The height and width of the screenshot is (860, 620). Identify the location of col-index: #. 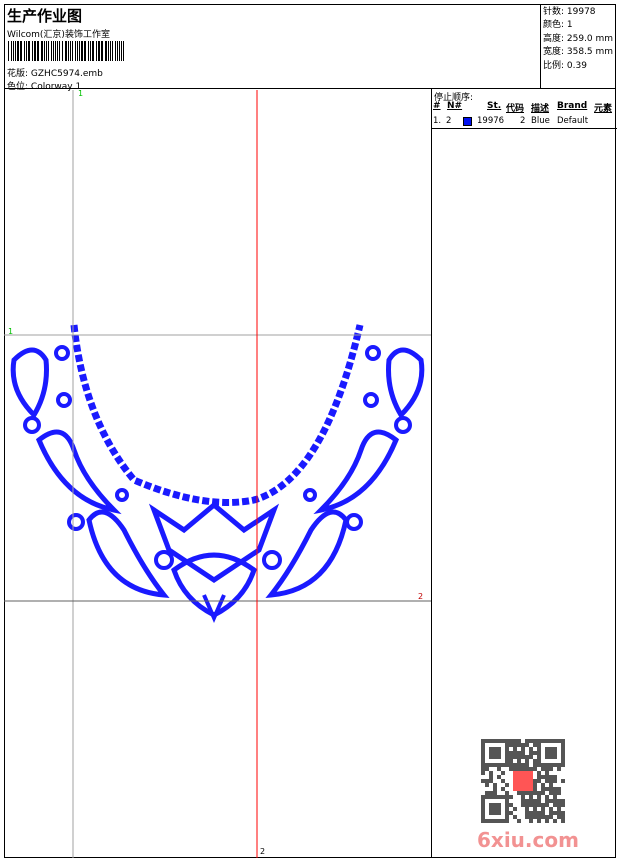
(437, 106).